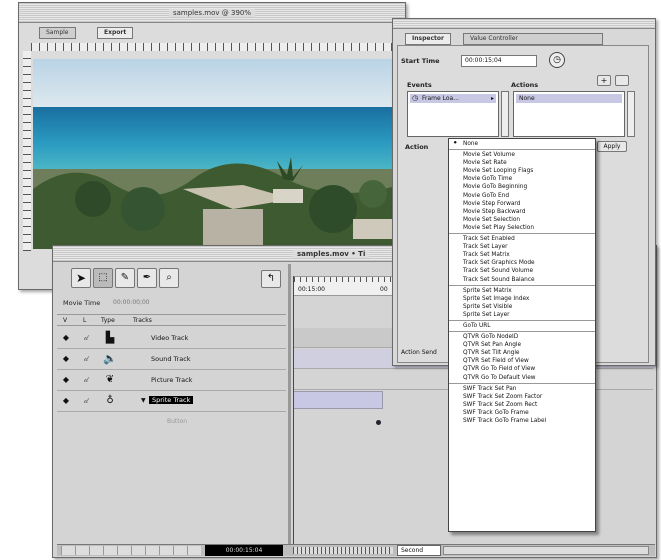 This screenshot has height=560, width=661. I want to click on menu-item: QTVR Go To Default View, so click(522, 378).